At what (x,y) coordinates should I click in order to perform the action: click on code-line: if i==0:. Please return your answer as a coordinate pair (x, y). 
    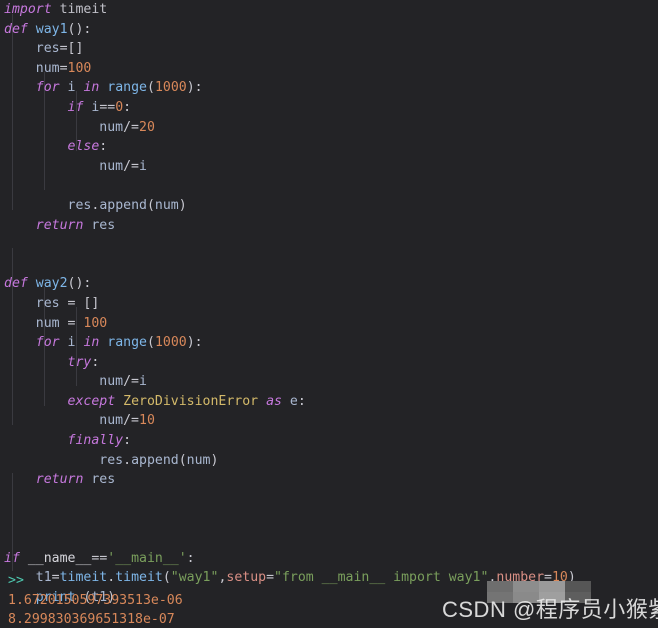
    Looking at the image, I should click on (329, 108).